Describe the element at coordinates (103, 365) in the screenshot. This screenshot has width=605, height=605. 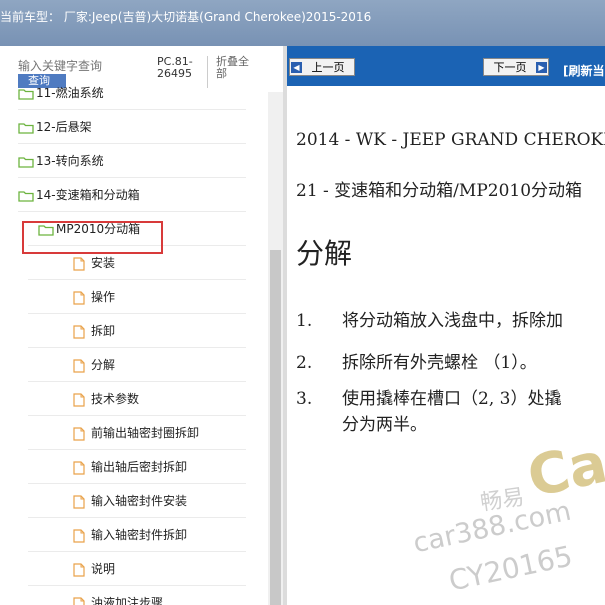
I see `tree-item-label: 分解` at that location.